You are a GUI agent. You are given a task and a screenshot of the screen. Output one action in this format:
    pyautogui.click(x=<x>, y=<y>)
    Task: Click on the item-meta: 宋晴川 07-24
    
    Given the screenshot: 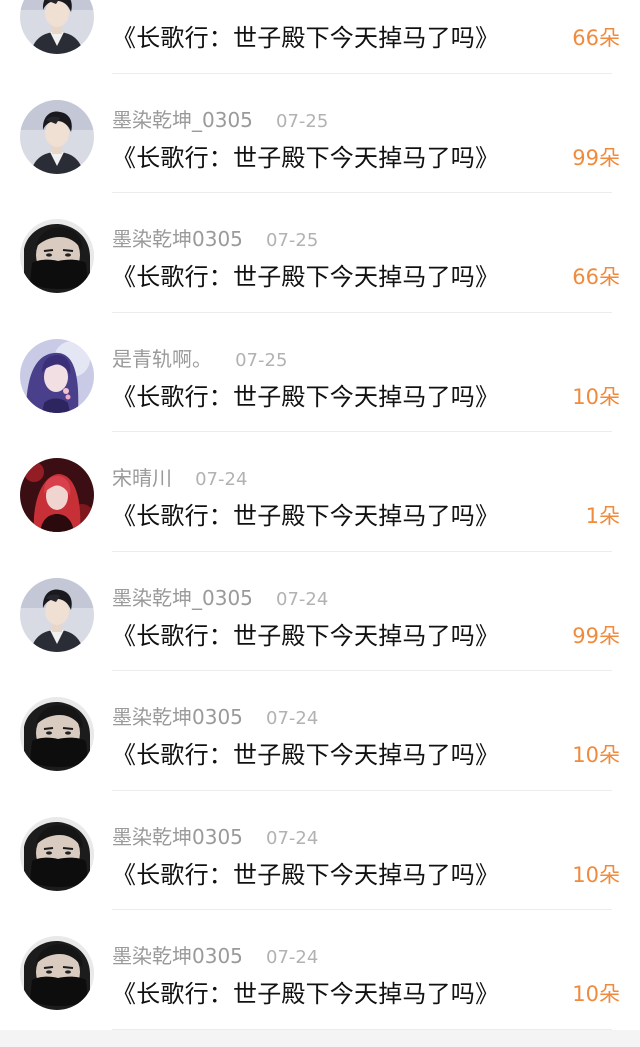 What is the action you would take?
    pyautogui.click(x=179, y=478)
    